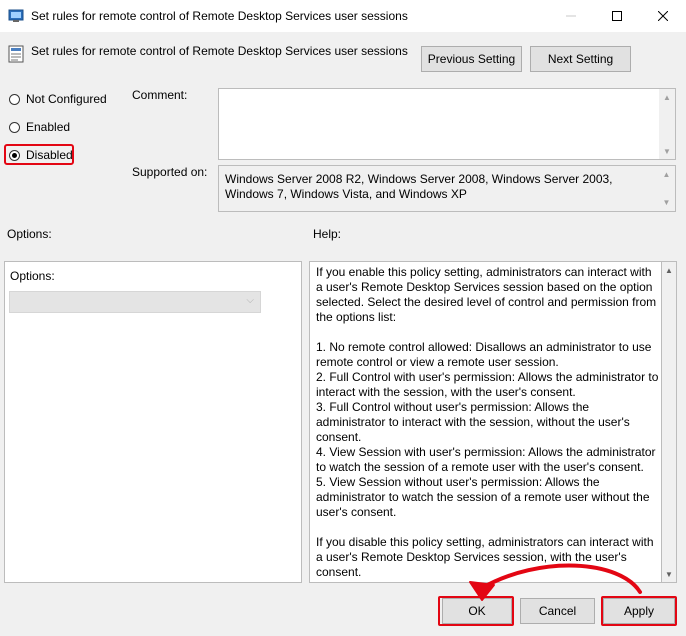  I want to click on comment-scrollbar: ▲ ▼, so click(667, 124).